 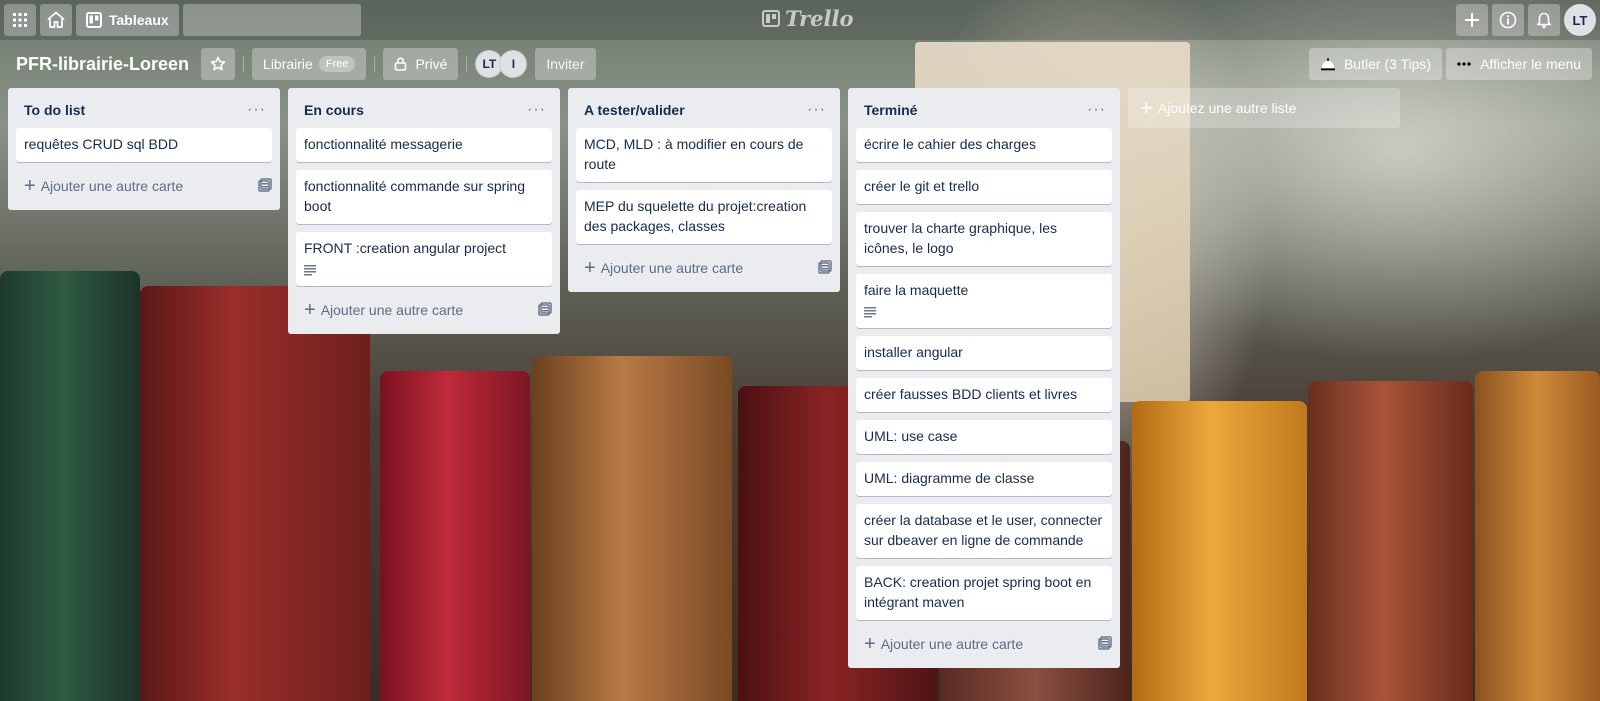 What do you see at coordinates (54, 110) in the screenshot?
I see `list-title: To do list` at bounding box center [54, 110].